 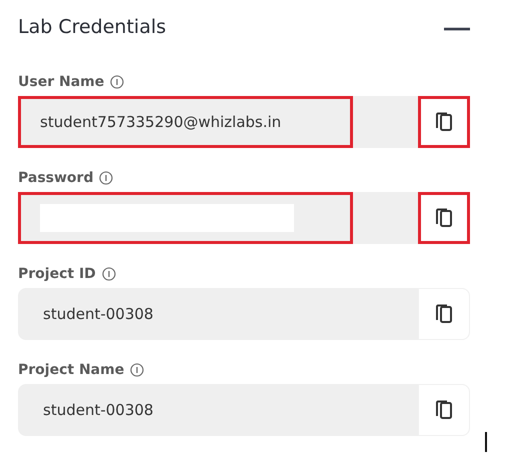 What do you see at coordinates (161, 122) in the screenshot?
I see `field-value: student757335290@whizlabs.in` at bounding box center [161, 122].